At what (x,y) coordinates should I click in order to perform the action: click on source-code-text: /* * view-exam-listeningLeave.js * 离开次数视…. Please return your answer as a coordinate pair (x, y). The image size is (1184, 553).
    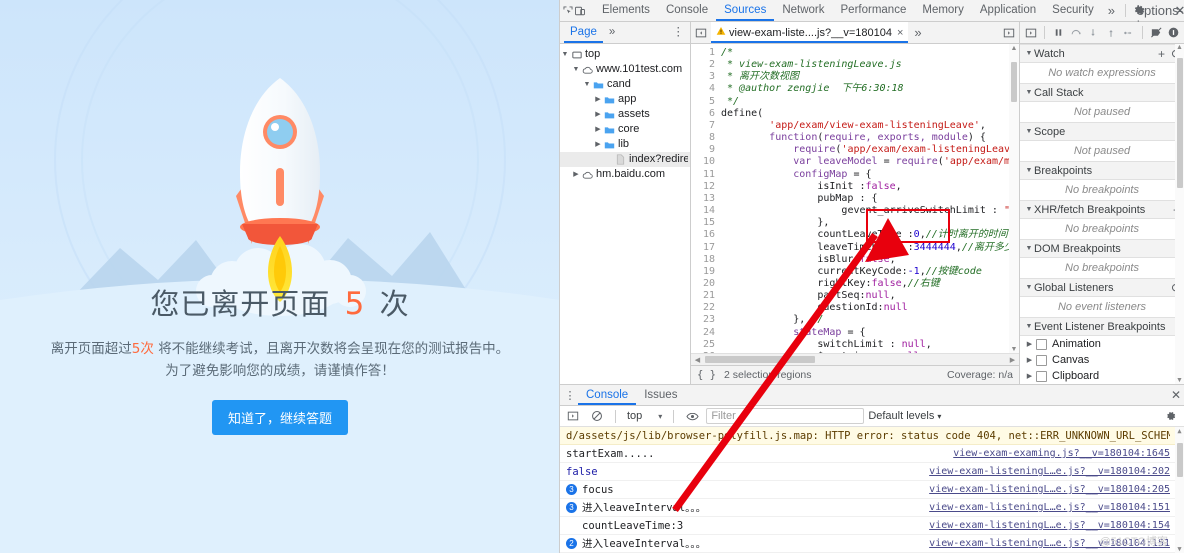
    Looking at the image, I should click on (869, 204).